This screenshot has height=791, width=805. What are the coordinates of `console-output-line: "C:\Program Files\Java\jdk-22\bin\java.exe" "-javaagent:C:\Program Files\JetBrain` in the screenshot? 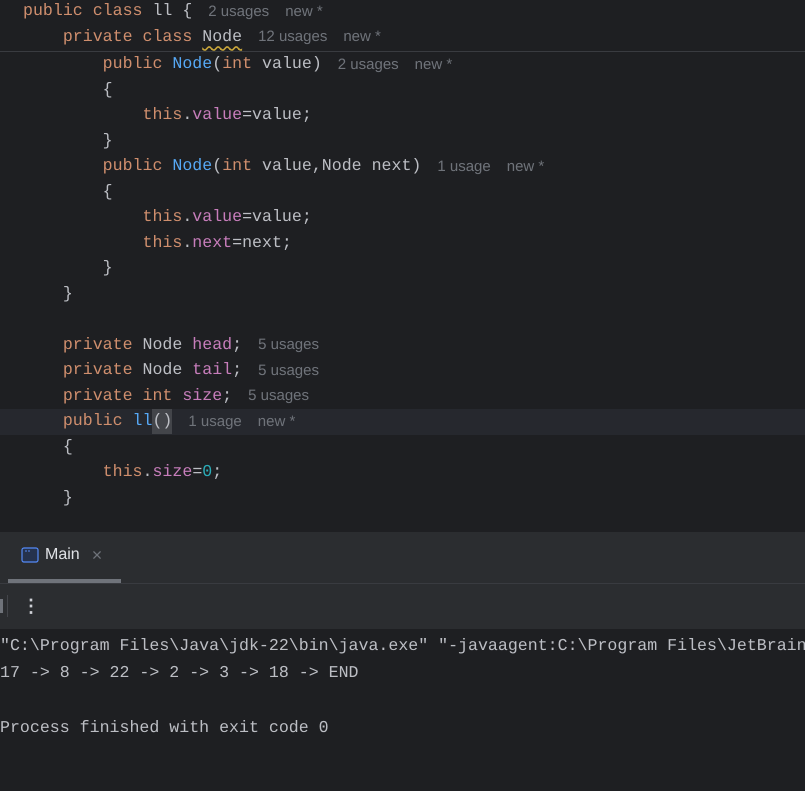 It's located at (402, 646).